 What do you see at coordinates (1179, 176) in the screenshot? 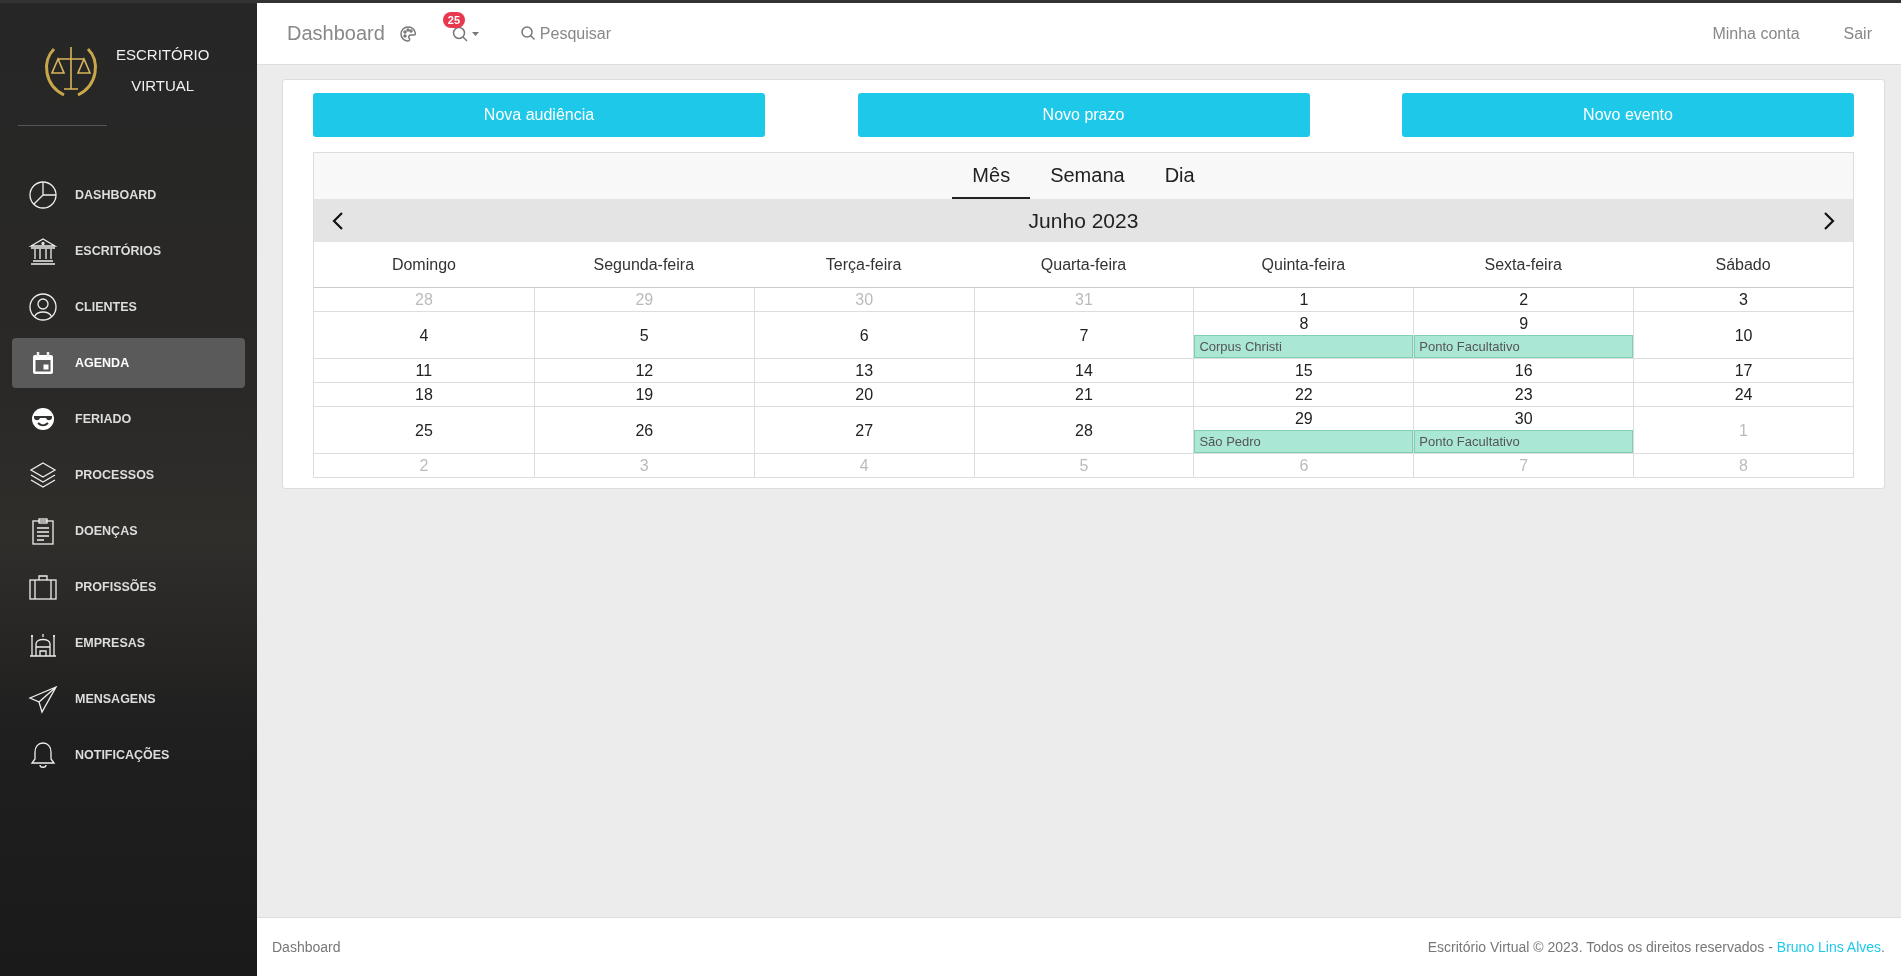
I see `view-tab: Dia` at bounding box center [1179, 176].